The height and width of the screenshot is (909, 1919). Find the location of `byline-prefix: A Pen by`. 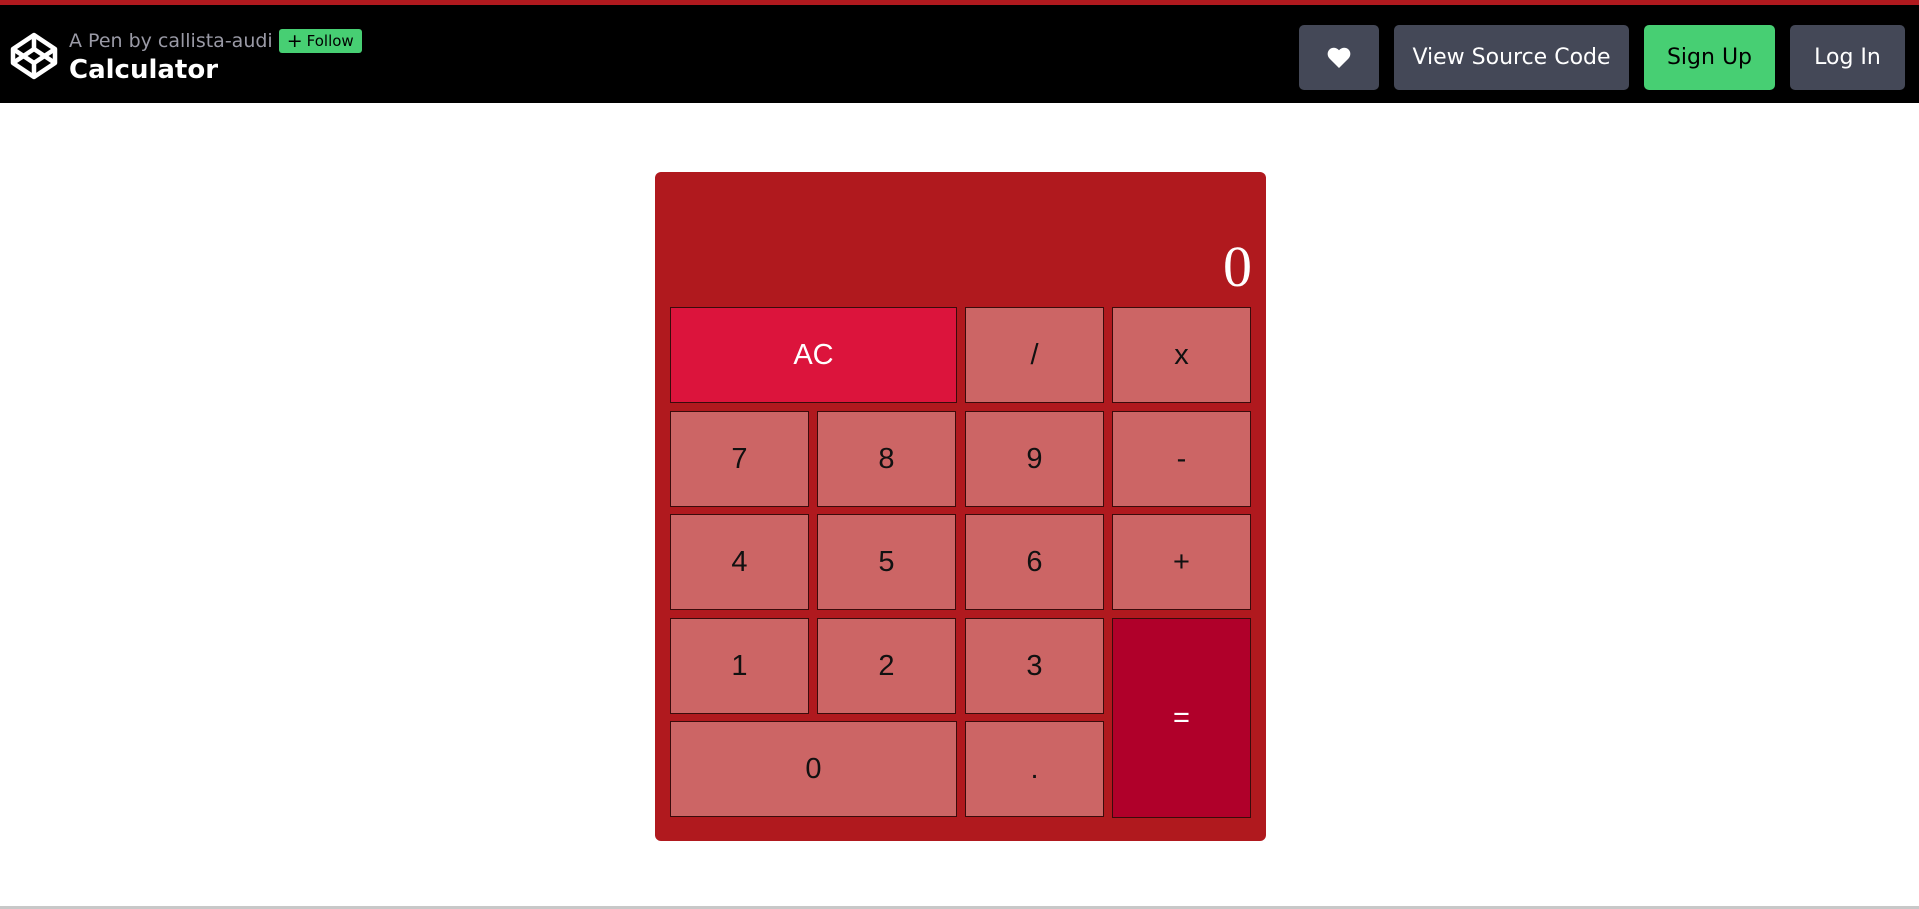

byline-prefix: A Pen by is located at coordinates (110, 41).